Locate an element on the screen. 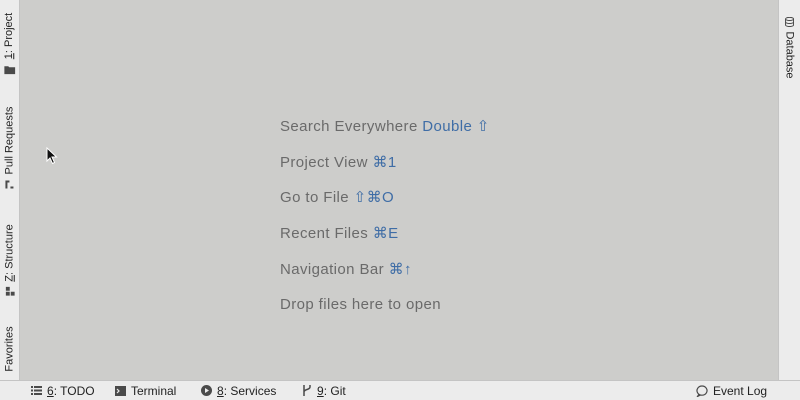  hint-navigation-bar: Navigation Bar ⌘↑ is located at coordinates (385, 278).